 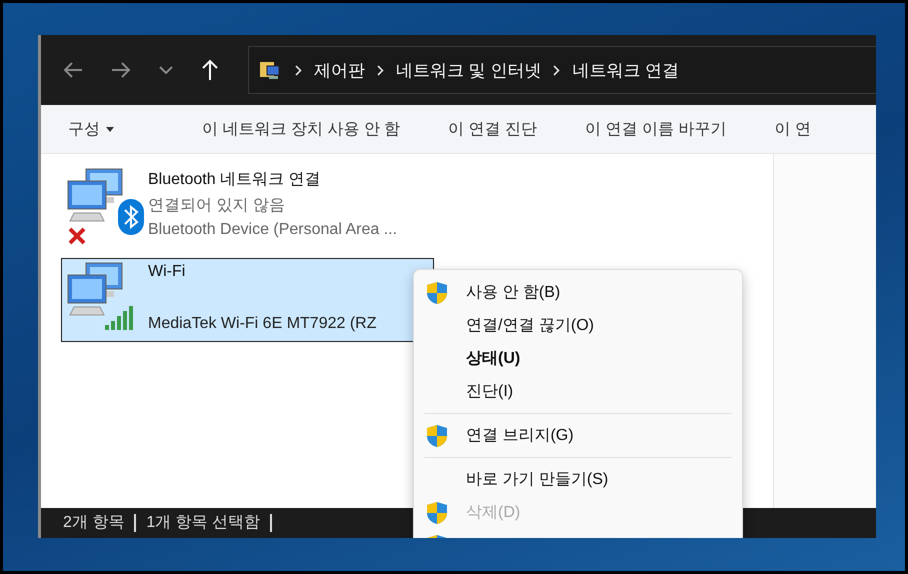 What do you see at coordinates (562, 70) in the screenshot?
I see `address-bar: 제어판 네트워크 및 인터넷 네트워크 연결` at bounding box center [562, 70].